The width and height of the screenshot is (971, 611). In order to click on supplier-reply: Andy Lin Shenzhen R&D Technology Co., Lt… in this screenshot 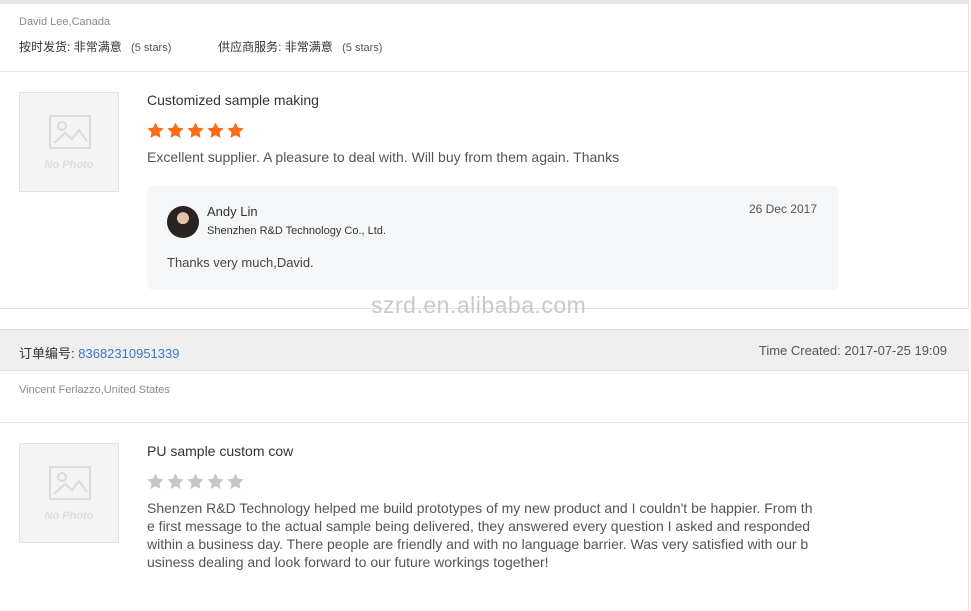, I will do `click(493, 237)`.